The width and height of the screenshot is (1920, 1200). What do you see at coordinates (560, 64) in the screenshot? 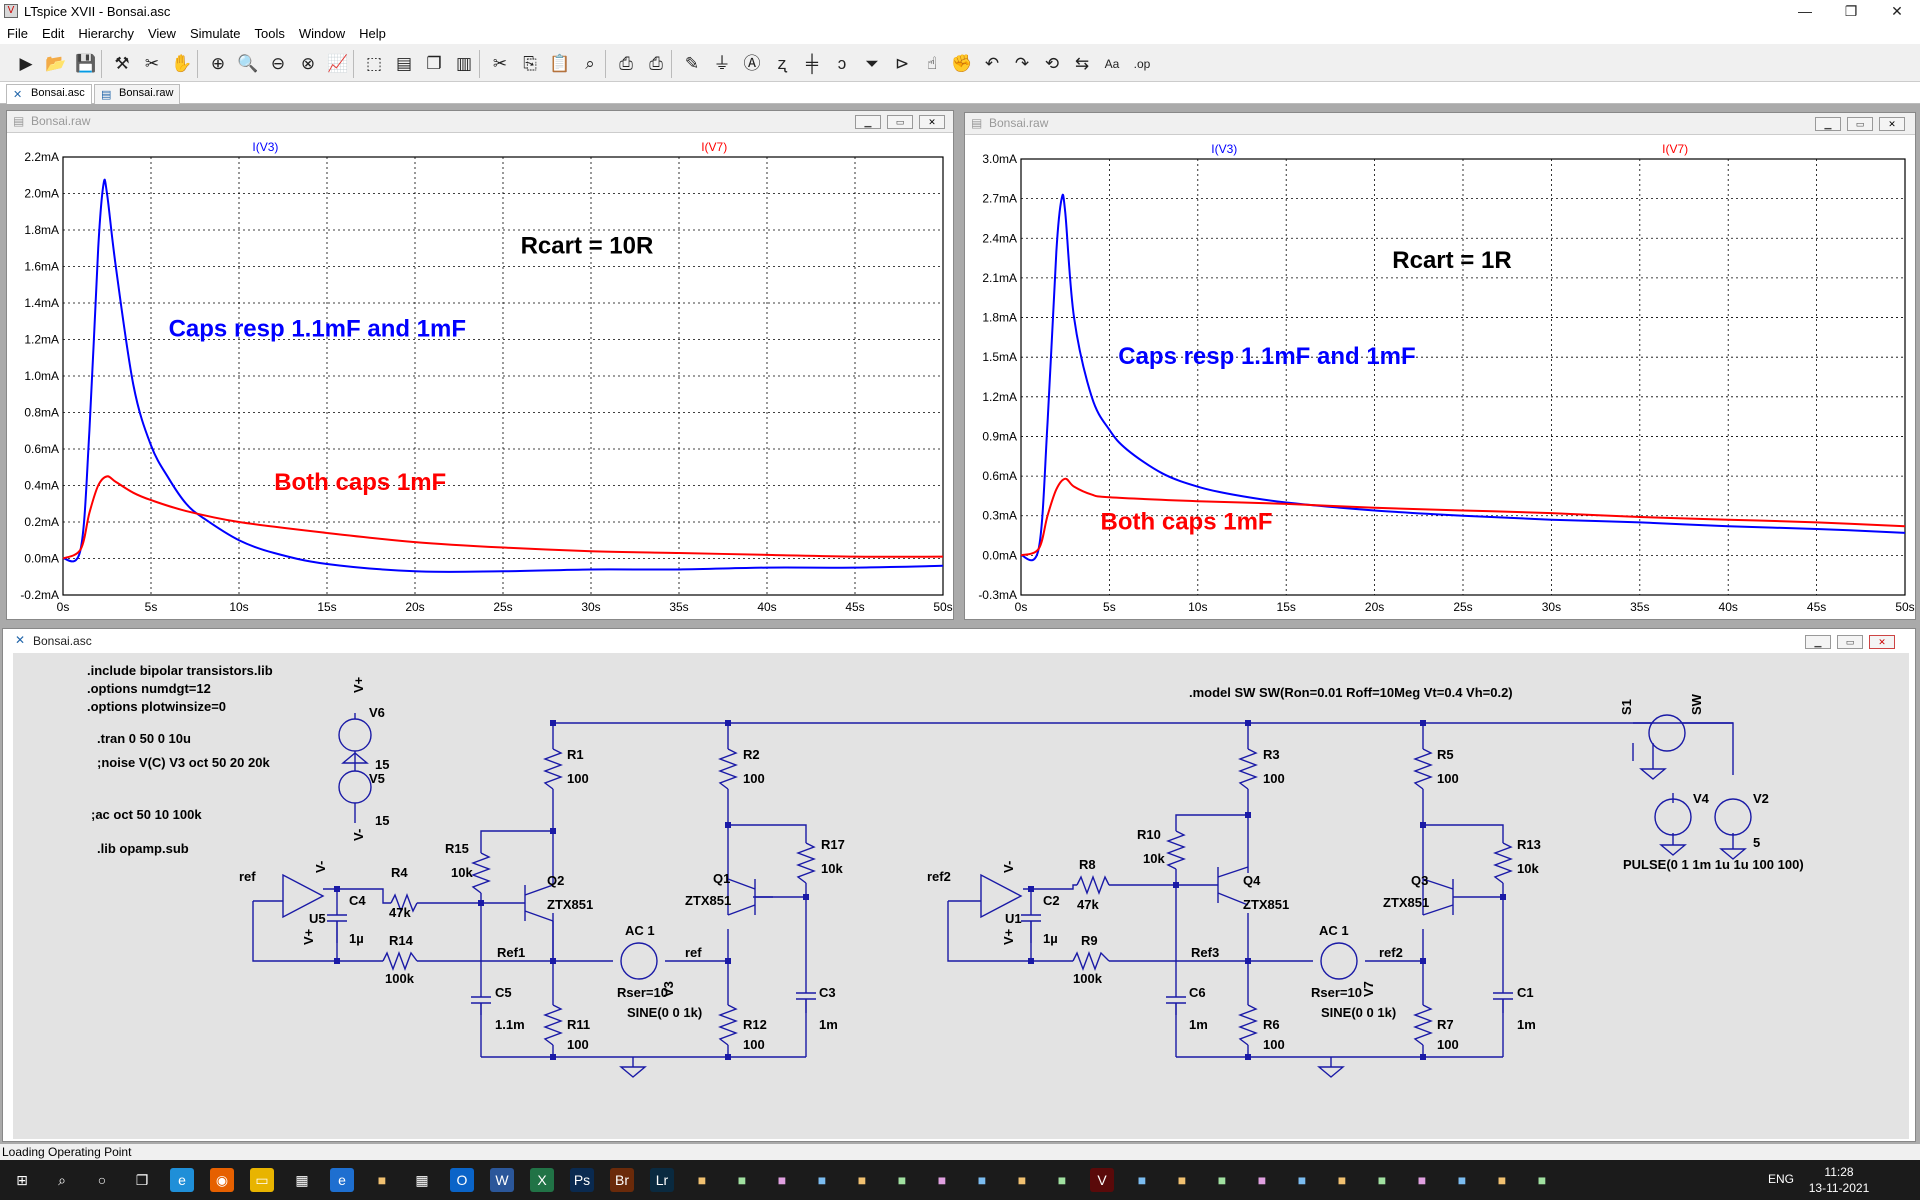
I see `paste-icon: 📋` at bounding box center [560, 64].